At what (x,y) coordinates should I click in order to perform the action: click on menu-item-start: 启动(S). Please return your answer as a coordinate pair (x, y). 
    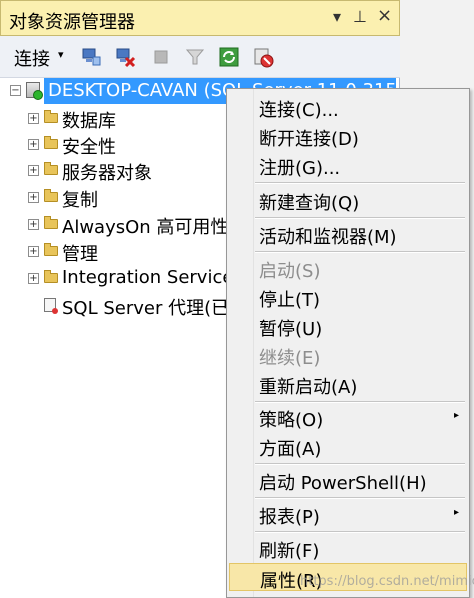
    Looking at the image, I should click on (348, 268).